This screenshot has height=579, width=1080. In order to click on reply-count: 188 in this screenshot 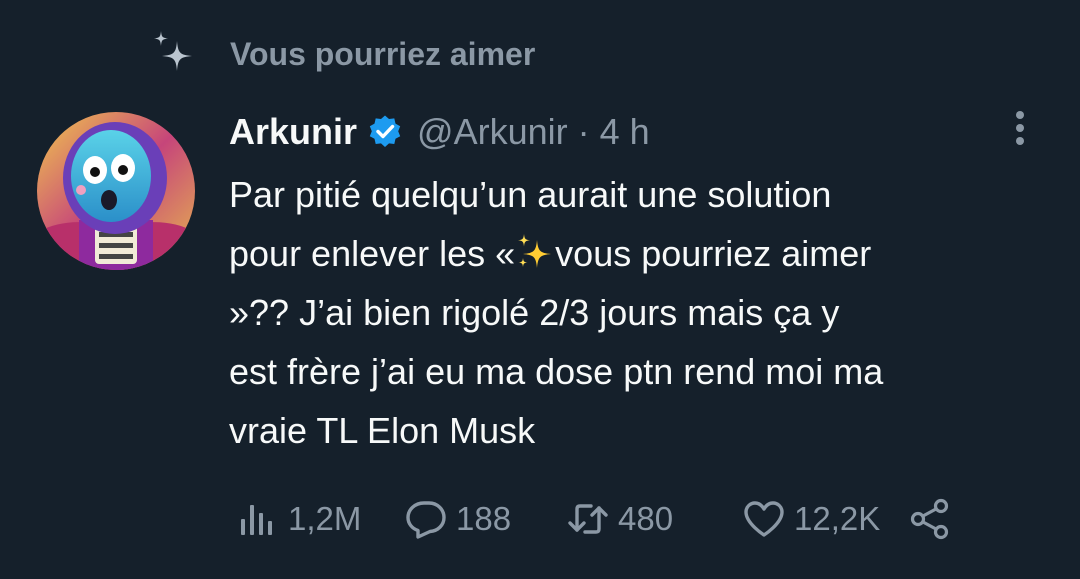, I will do `click(484, 518)`.